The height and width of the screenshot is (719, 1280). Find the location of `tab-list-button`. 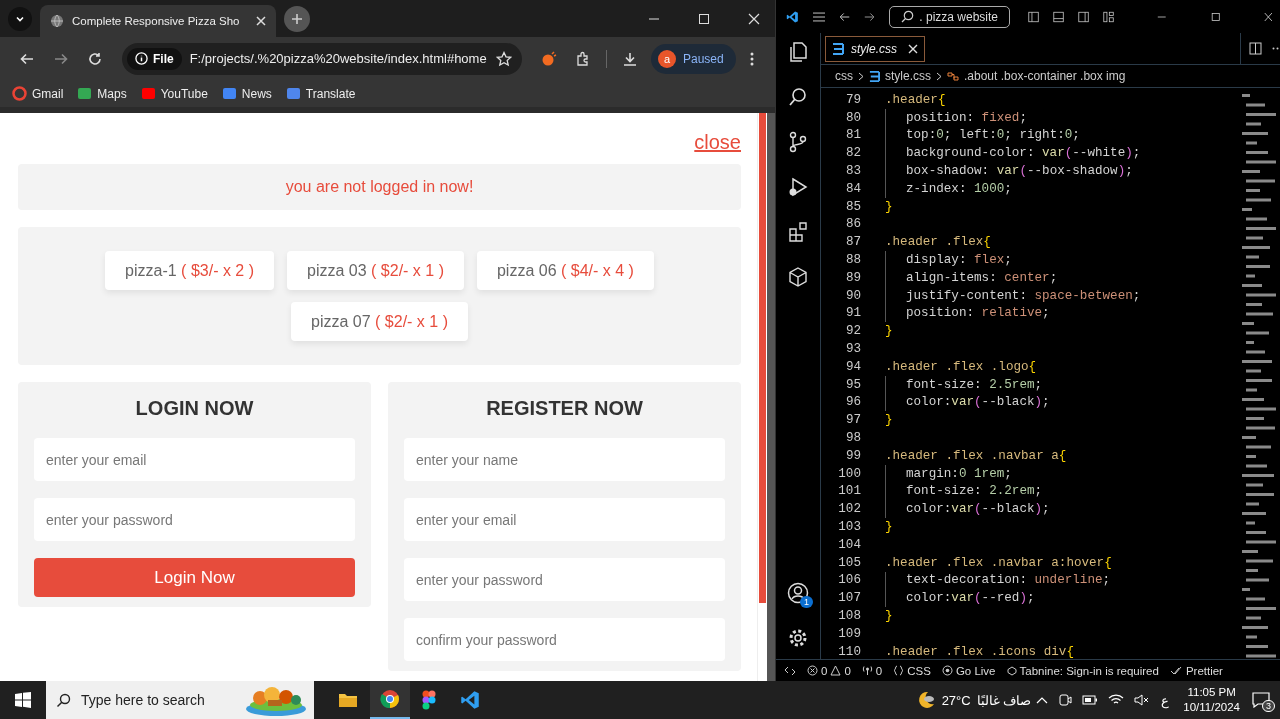

tab-list-button is located at coordinates (20, 18).